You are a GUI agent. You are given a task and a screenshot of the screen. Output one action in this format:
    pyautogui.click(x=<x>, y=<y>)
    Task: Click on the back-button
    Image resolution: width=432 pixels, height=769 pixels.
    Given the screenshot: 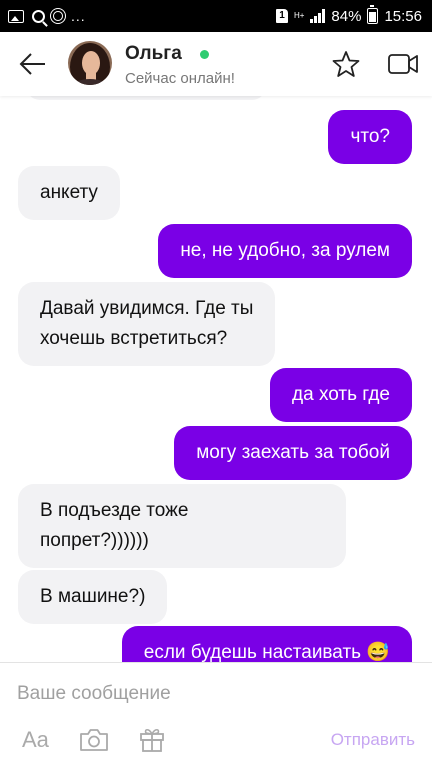 What is the action you would take?
    pyautogui.click(x=32, y=64)
    